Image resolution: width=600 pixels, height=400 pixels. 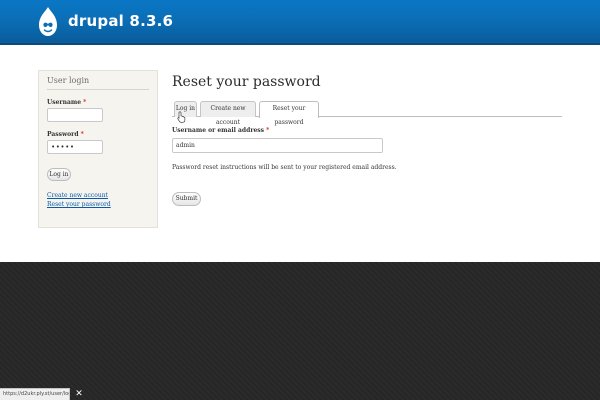 What do you see at coordinates (300, 22) in the screenshot?
I see `site-header: drupal 8.3.6` at bounding box center [300, 22].